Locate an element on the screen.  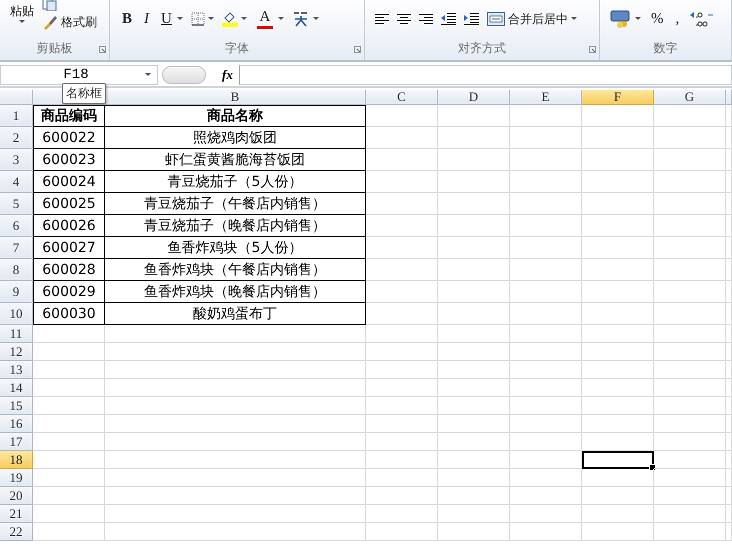
row-header: 18 is located at coordinates (16, 460).